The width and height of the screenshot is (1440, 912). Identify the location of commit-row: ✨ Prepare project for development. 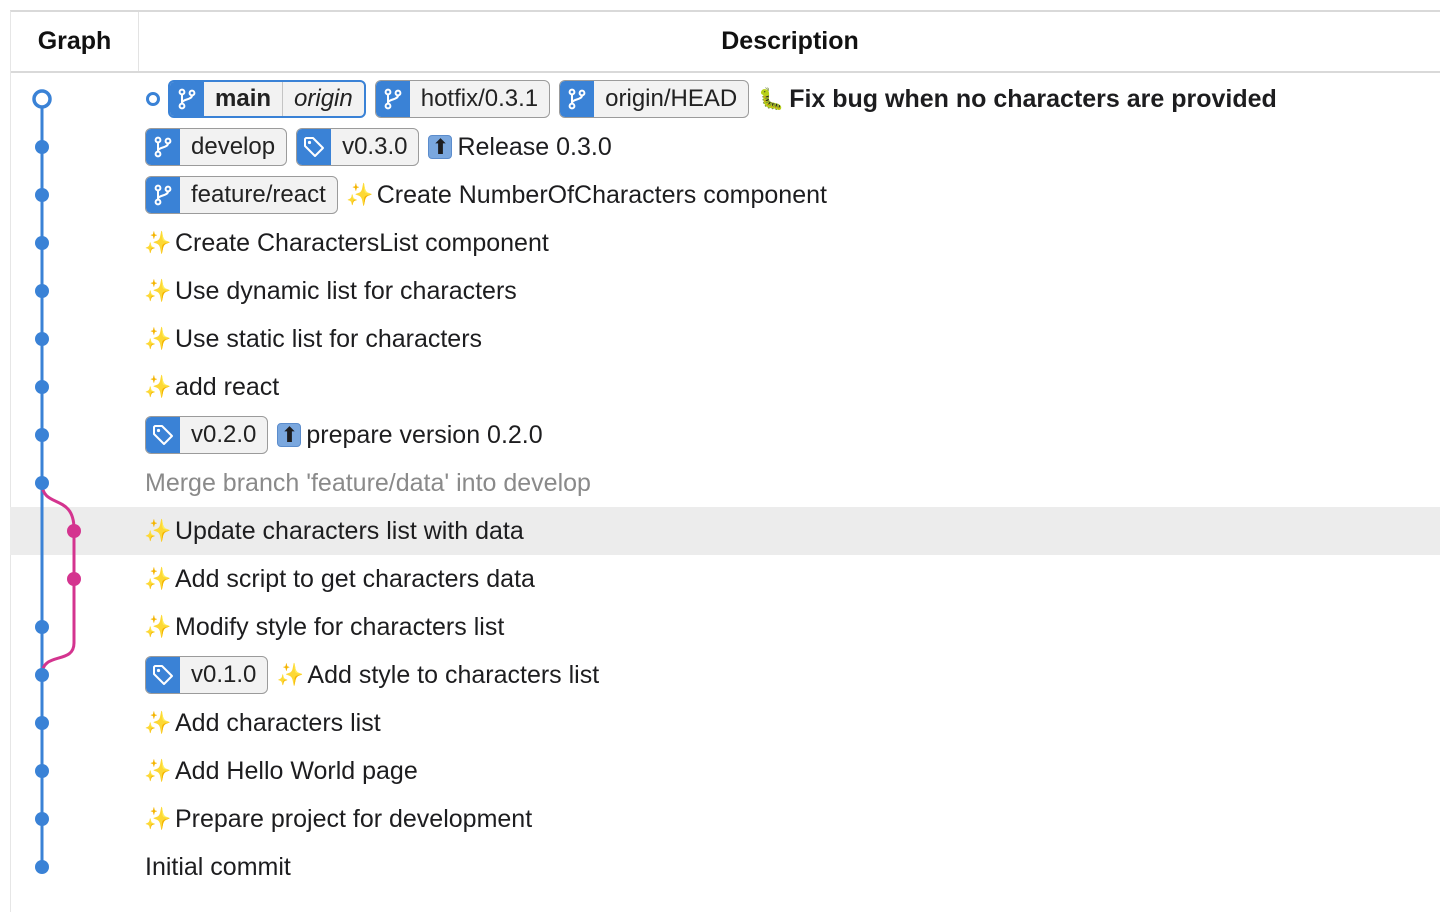
(725, 819).